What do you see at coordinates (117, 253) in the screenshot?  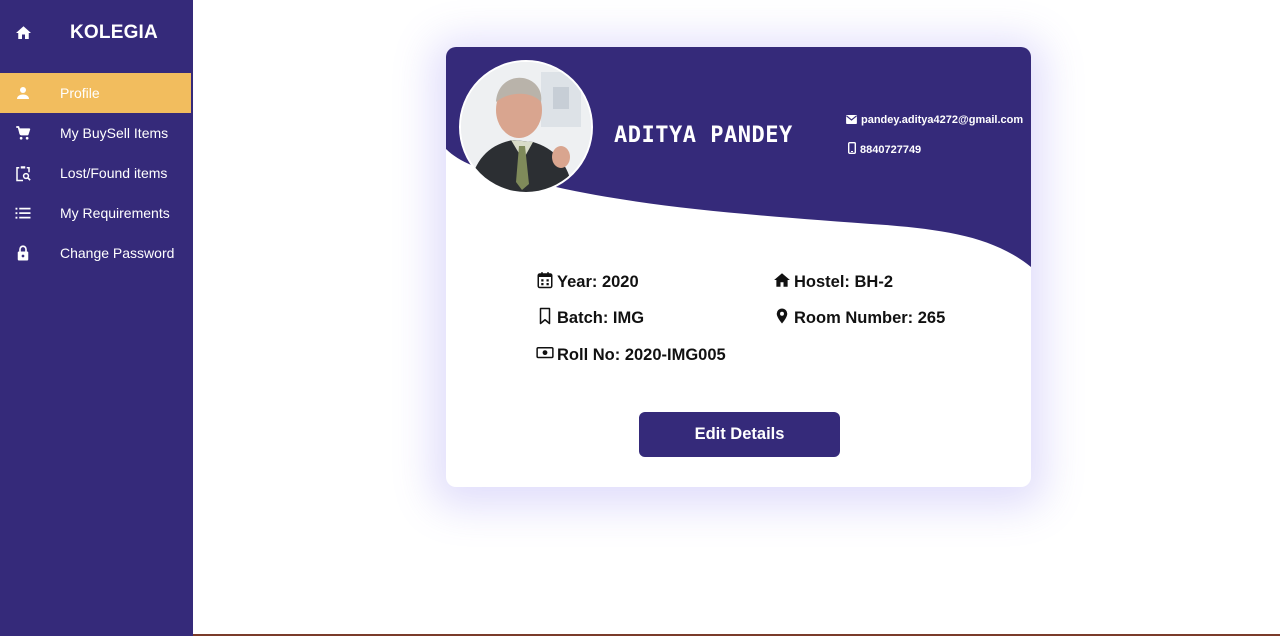 I see `sidebar-item-label: Change Password` at bounding box center [117, 253].